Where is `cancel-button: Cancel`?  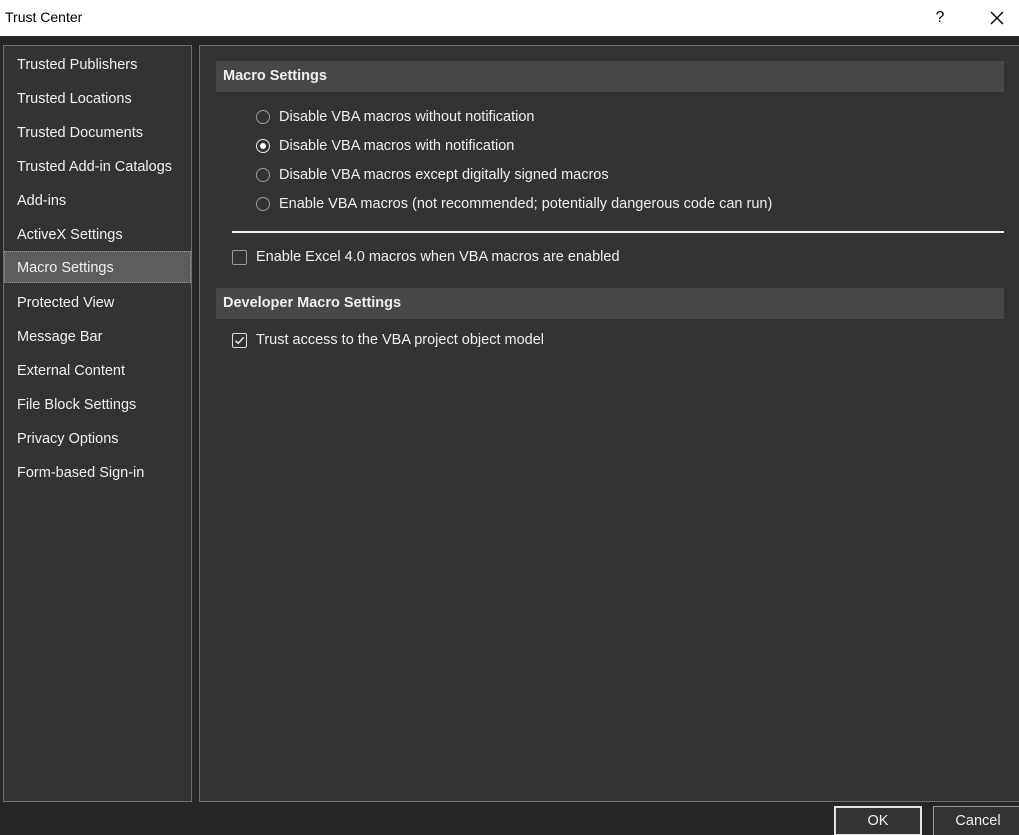 cancel-button: Cancel is located at coordinates (976, 820).